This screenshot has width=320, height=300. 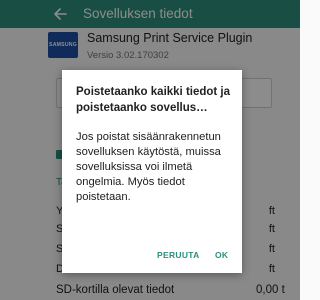 I want to click on ok-button: OK, so click(x=221, y=255).